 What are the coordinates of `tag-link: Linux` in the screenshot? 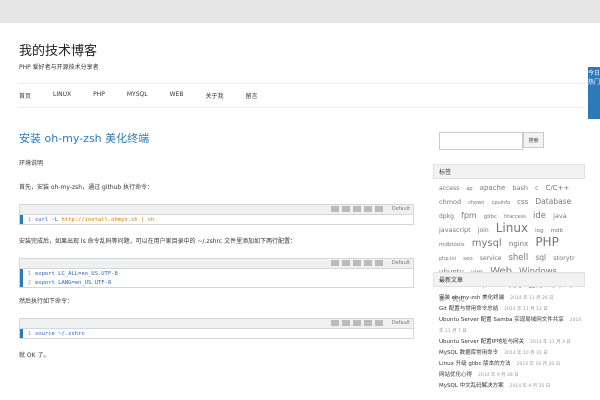 It's located at (512, 228).